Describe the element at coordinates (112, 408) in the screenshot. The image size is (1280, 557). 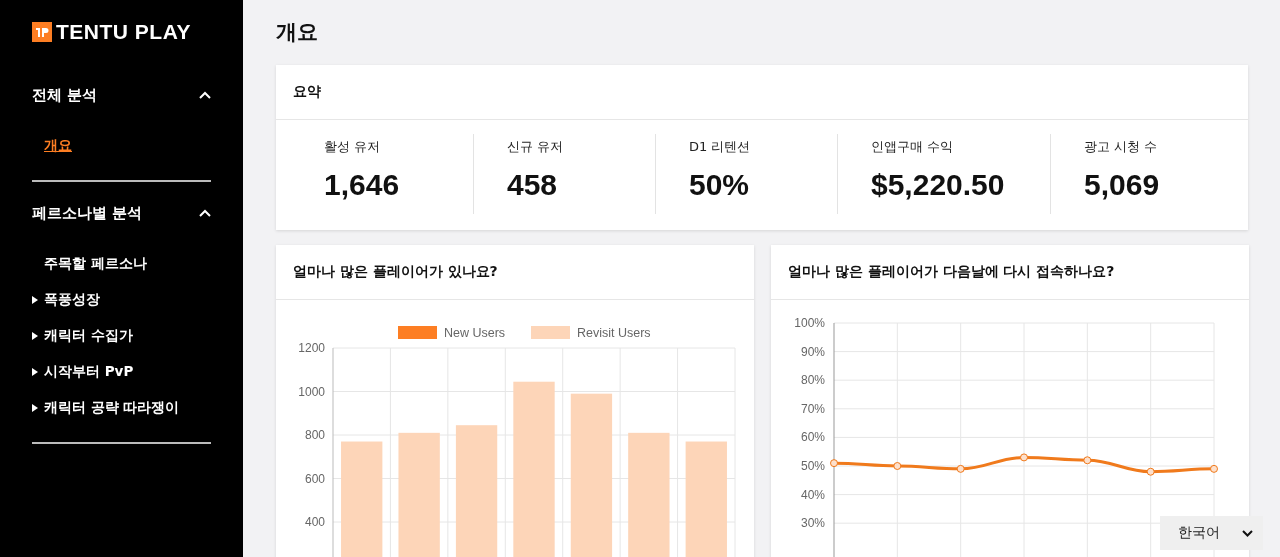
I see `nav-item: 캐릭터 공략 따라쟁이` at that location.